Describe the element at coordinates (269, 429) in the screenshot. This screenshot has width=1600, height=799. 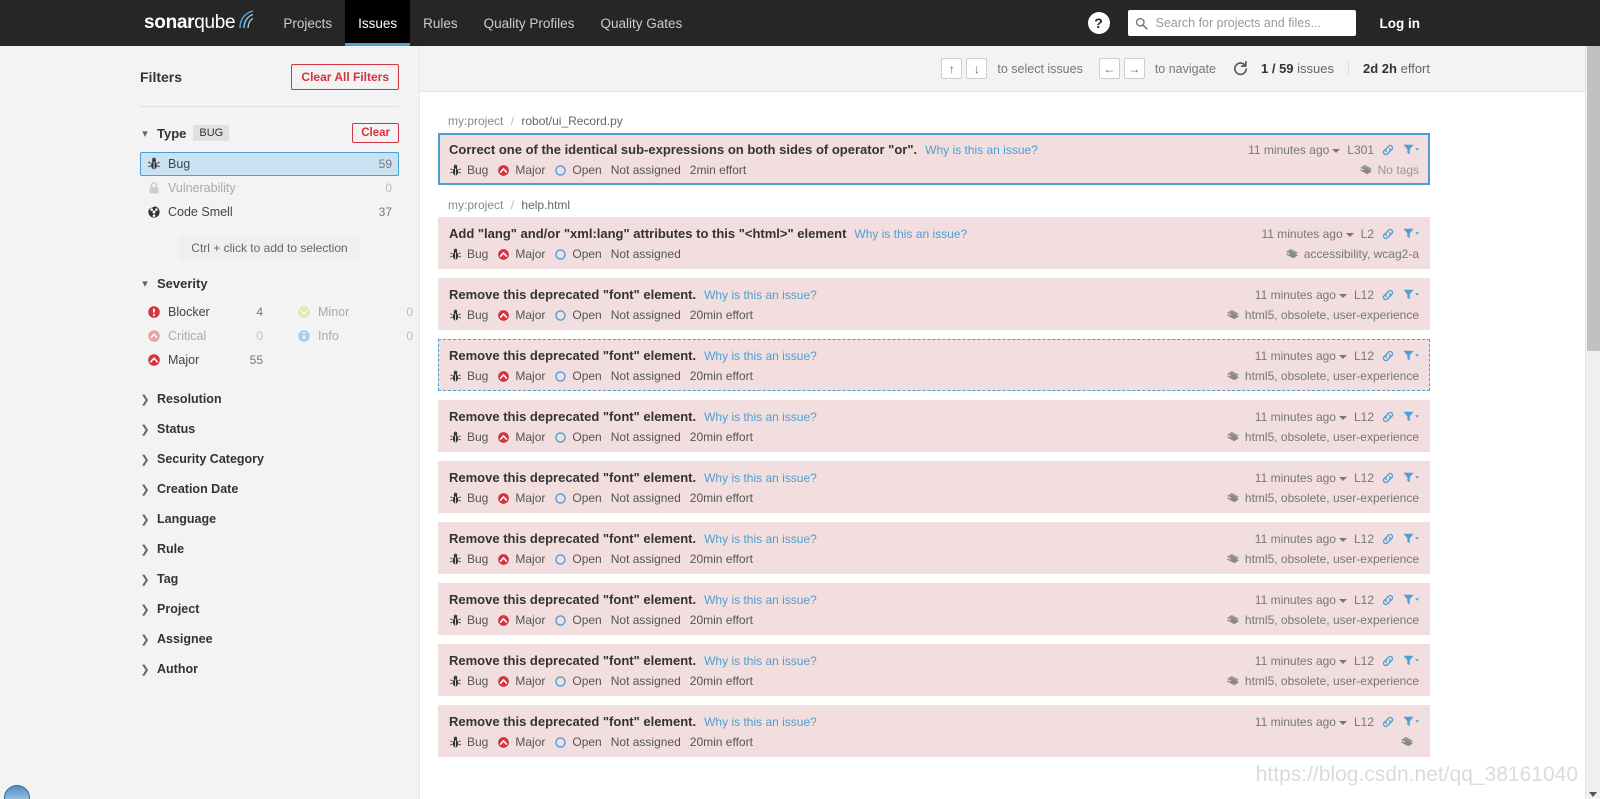
I see `facet-status: ❯ Status` at that location.